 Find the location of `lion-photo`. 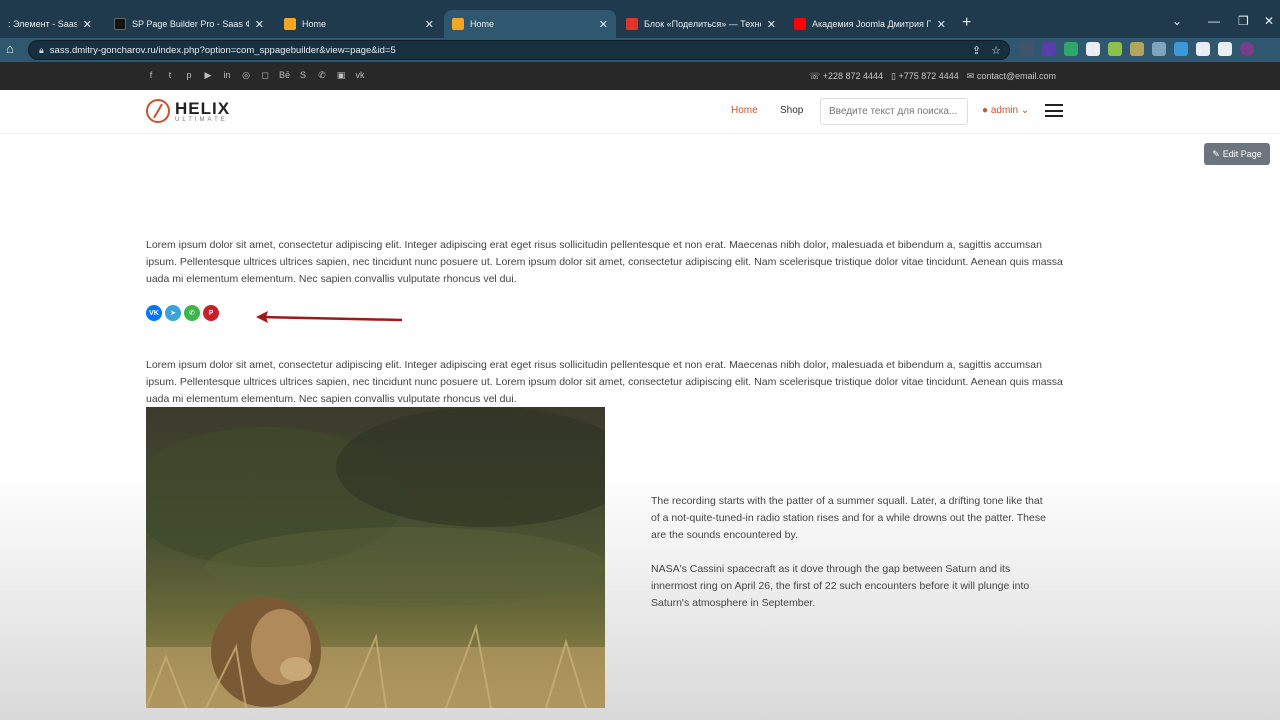

lion-photo is located at coordinates (375, 557).